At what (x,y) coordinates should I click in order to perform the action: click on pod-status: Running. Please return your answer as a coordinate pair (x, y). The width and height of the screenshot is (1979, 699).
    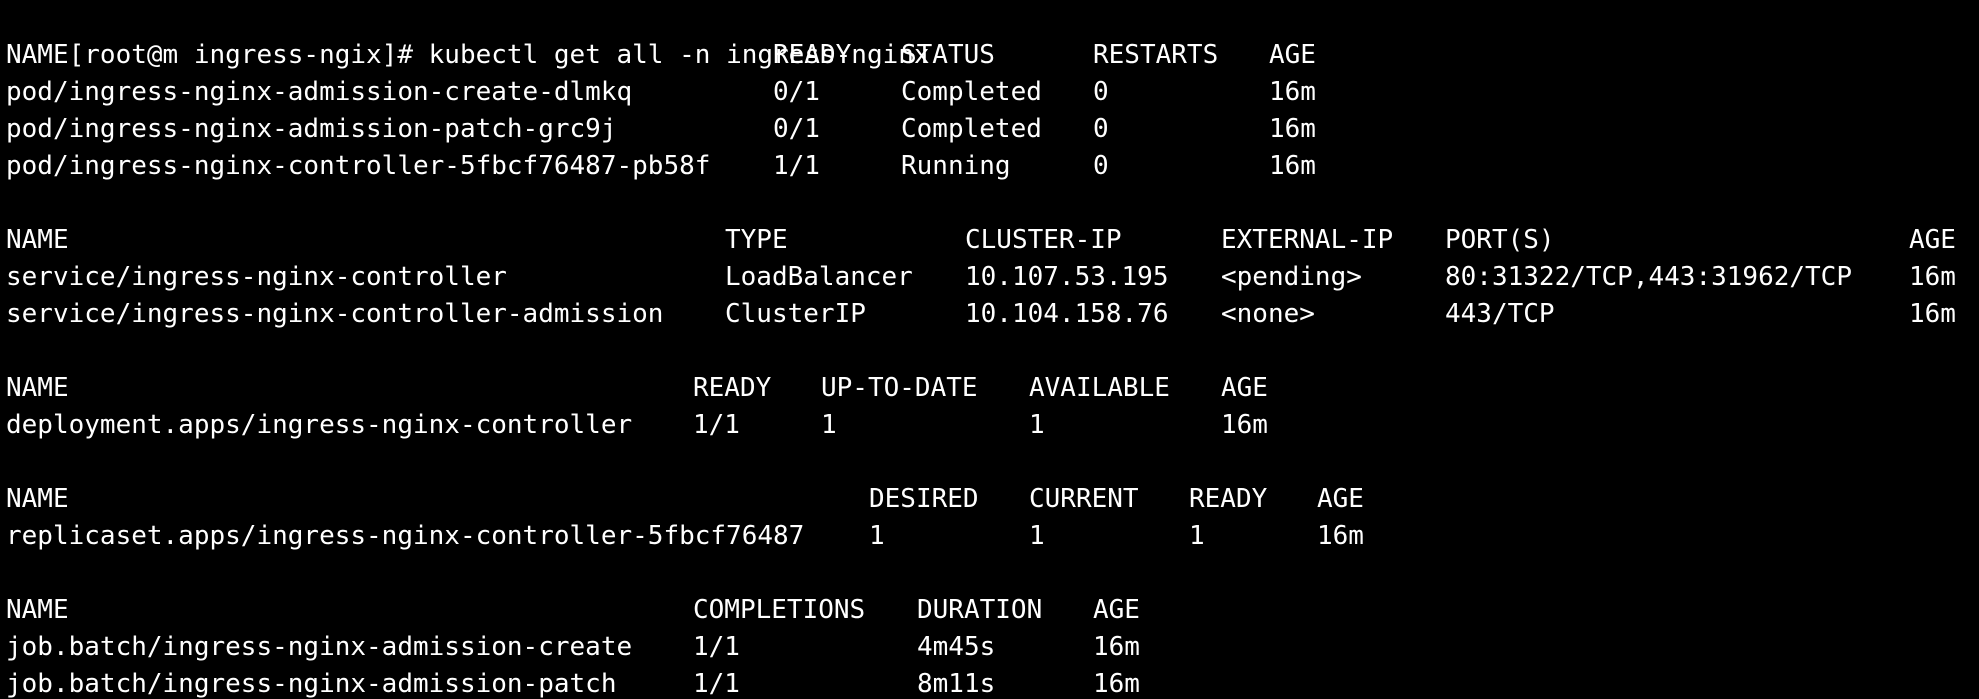
    Looking at the image, I should click on (956, 166).